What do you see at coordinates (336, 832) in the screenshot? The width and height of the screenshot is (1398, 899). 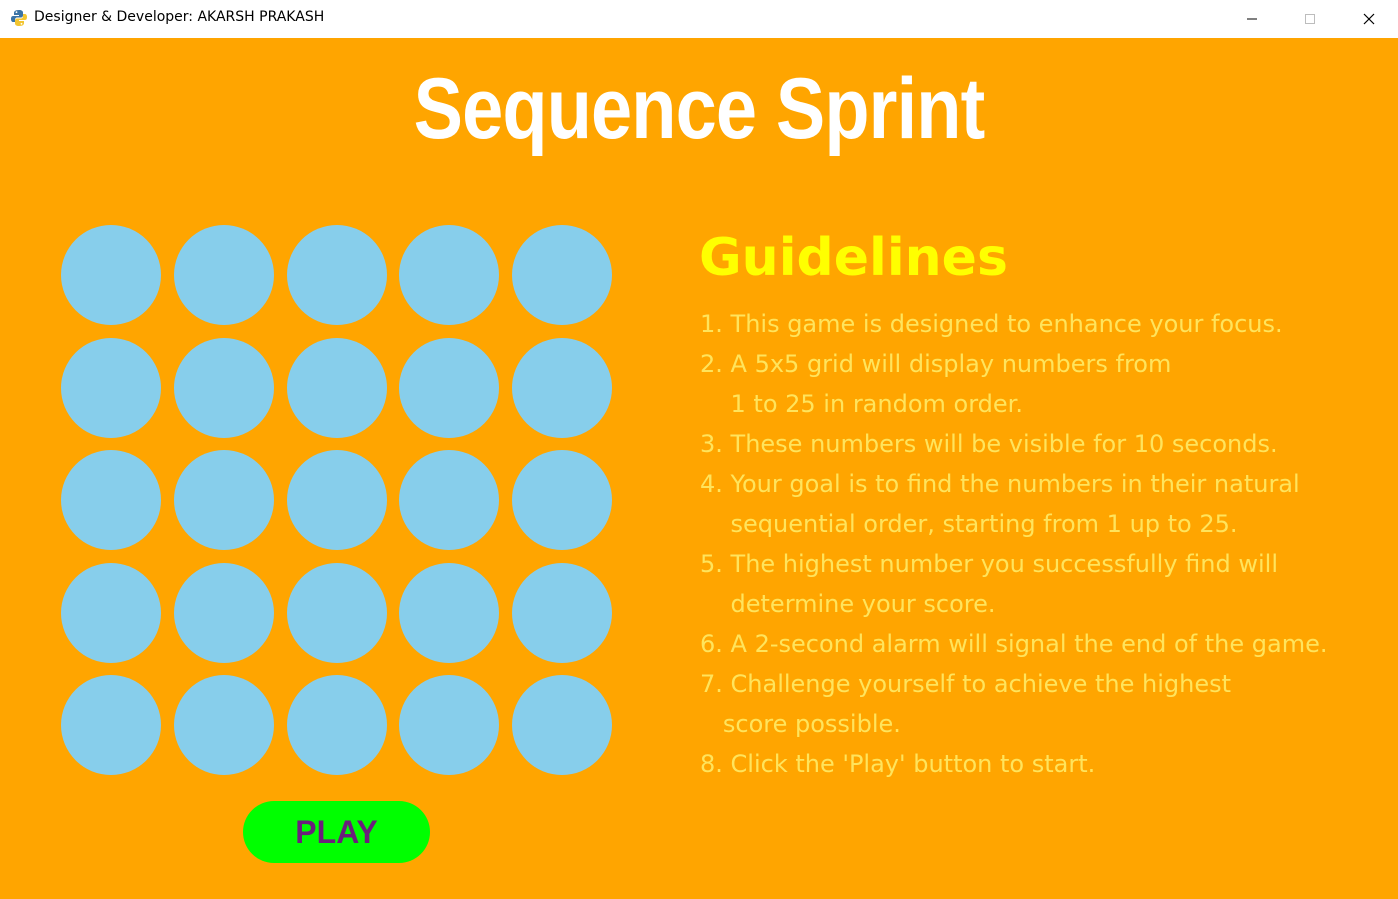 I see `play-button: PLAY` at bounding box center [336, 832].